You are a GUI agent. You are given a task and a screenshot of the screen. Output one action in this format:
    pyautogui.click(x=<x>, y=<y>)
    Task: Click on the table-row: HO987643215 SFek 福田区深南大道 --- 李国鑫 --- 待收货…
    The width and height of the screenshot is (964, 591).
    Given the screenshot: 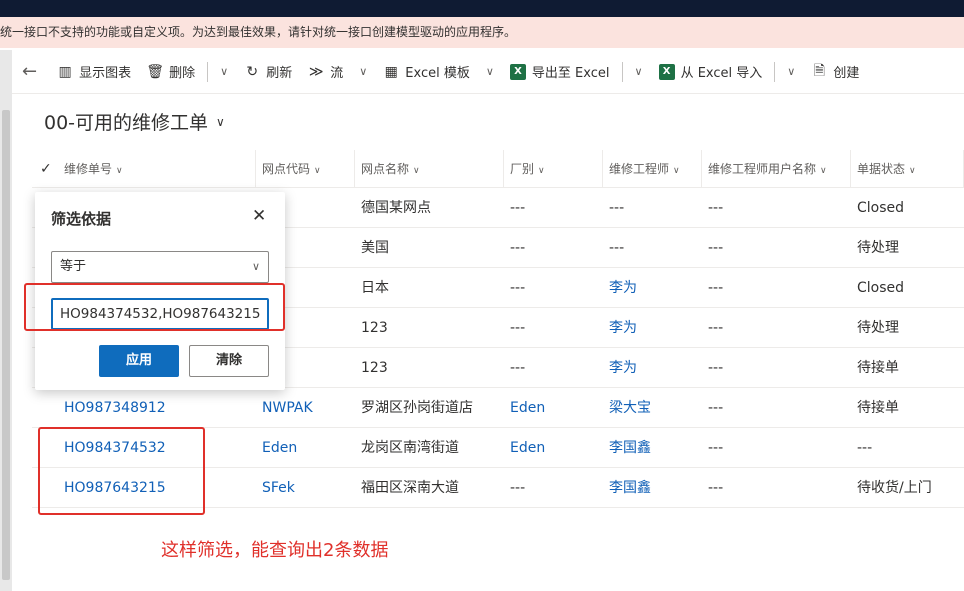 What is the action you would take?
    pyautogui.click(x=498, y=488)
    